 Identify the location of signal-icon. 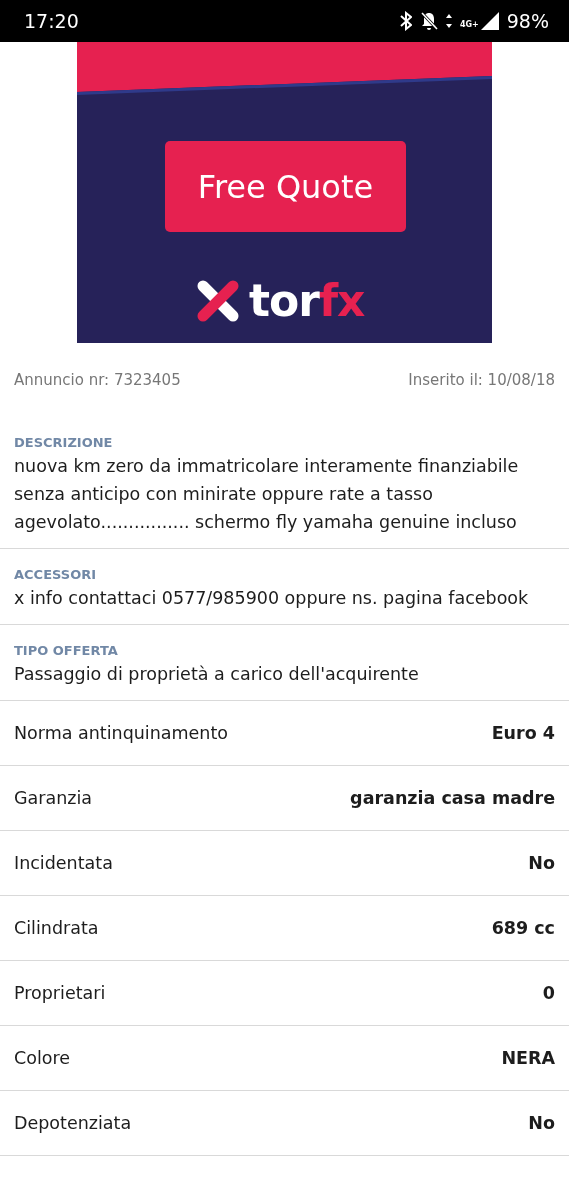
(489, 21).